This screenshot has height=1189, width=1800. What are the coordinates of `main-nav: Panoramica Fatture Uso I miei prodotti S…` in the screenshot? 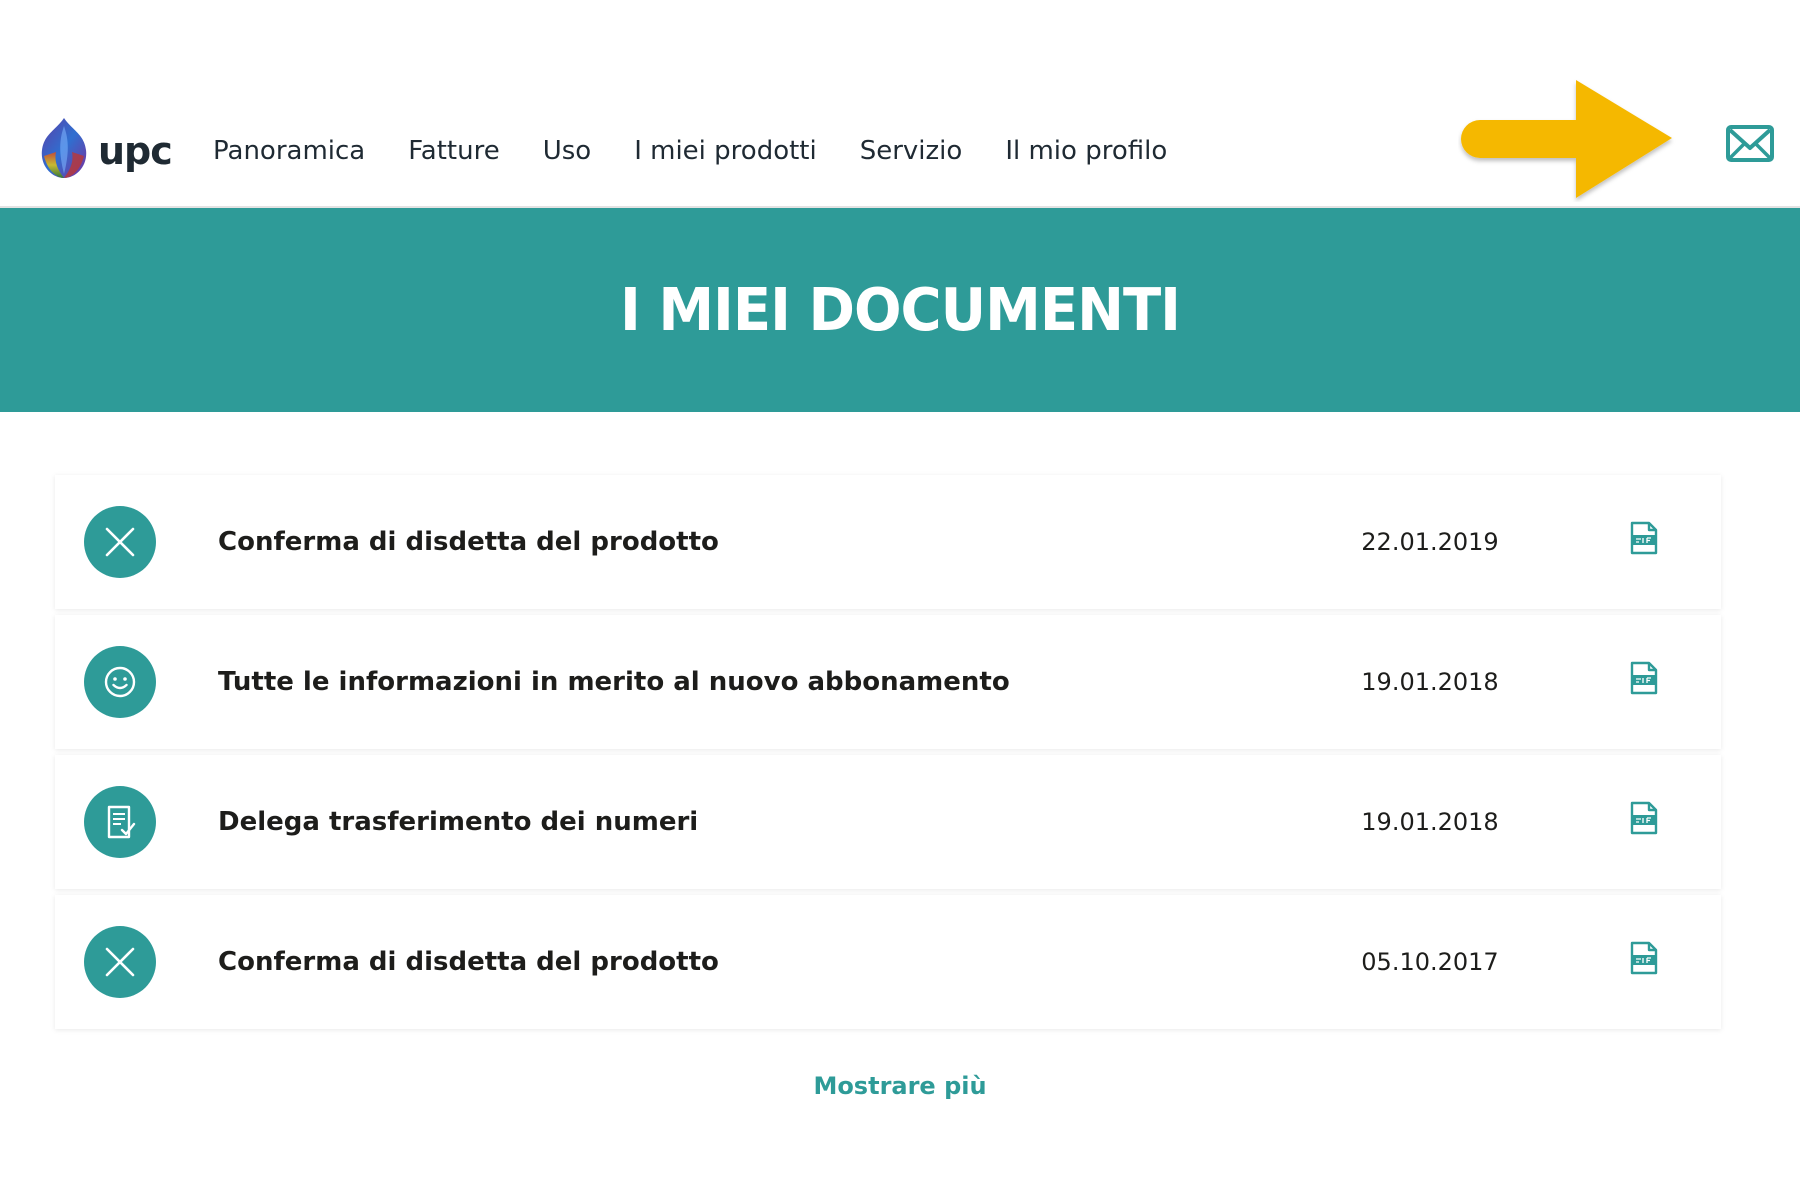 It's located at (711, 151).